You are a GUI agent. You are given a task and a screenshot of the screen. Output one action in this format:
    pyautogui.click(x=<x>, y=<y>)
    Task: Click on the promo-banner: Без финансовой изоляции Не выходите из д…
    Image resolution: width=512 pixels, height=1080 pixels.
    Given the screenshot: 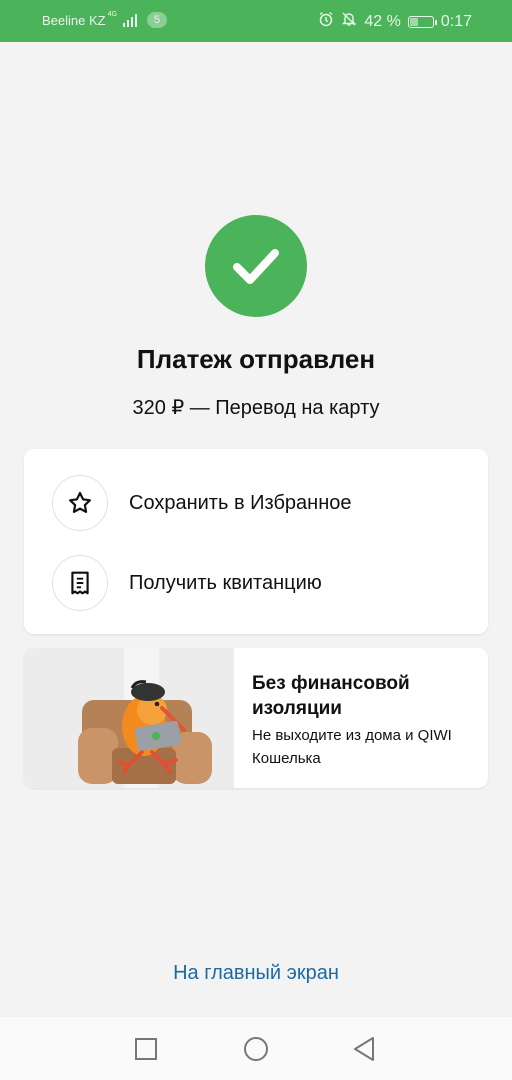 What is the action you would take?
    pyautogui.click(x=256, y=718)
    